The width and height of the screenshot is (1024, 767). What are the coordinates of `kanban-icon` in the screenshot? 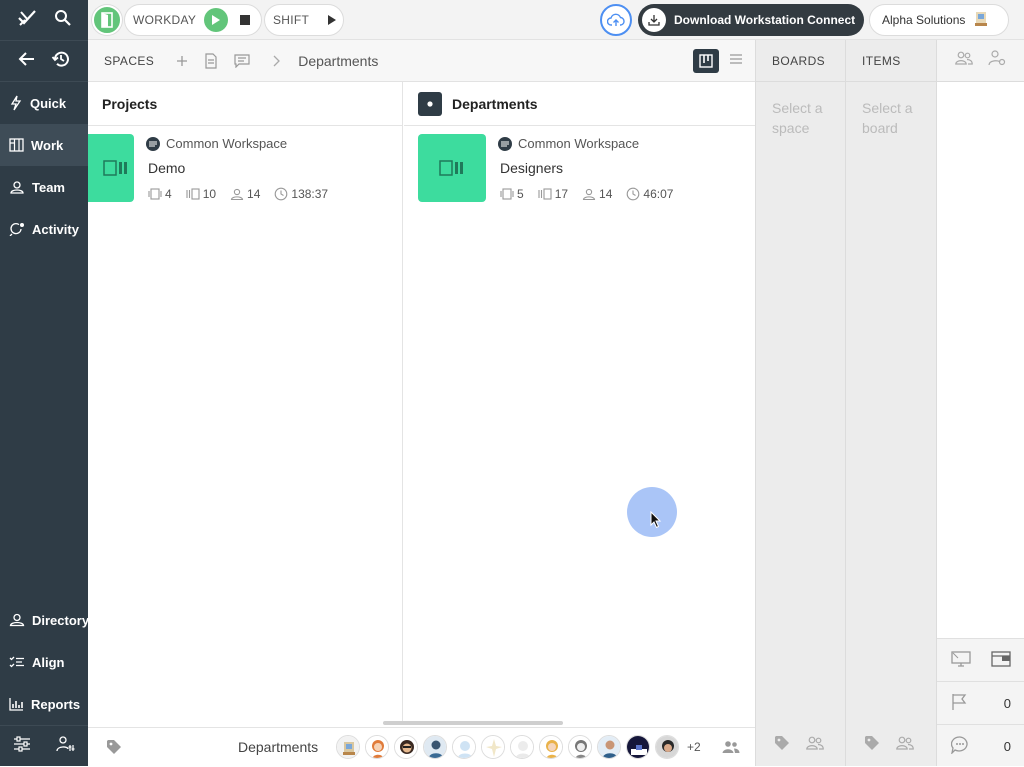 It's located at (706, 61).